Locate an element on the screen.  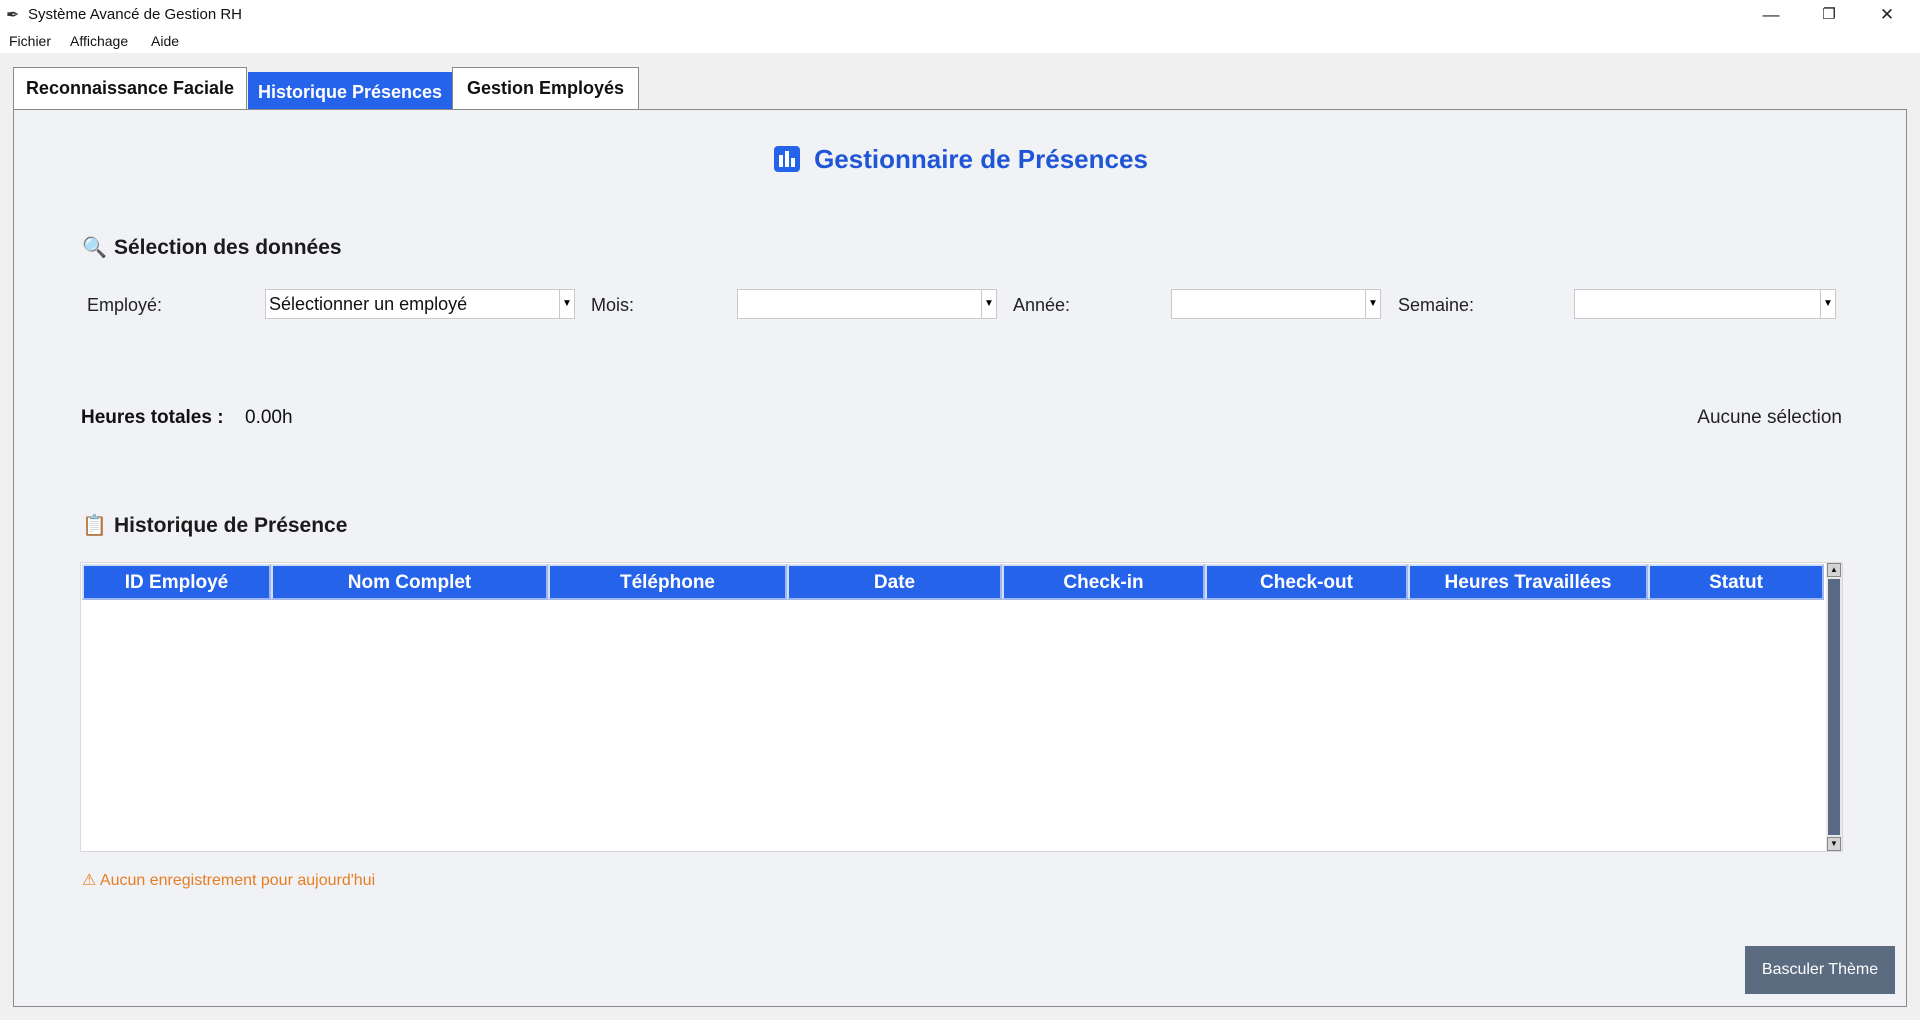
history-section-title: 📋 Historique de Présence is located at coordinates (214, 525).